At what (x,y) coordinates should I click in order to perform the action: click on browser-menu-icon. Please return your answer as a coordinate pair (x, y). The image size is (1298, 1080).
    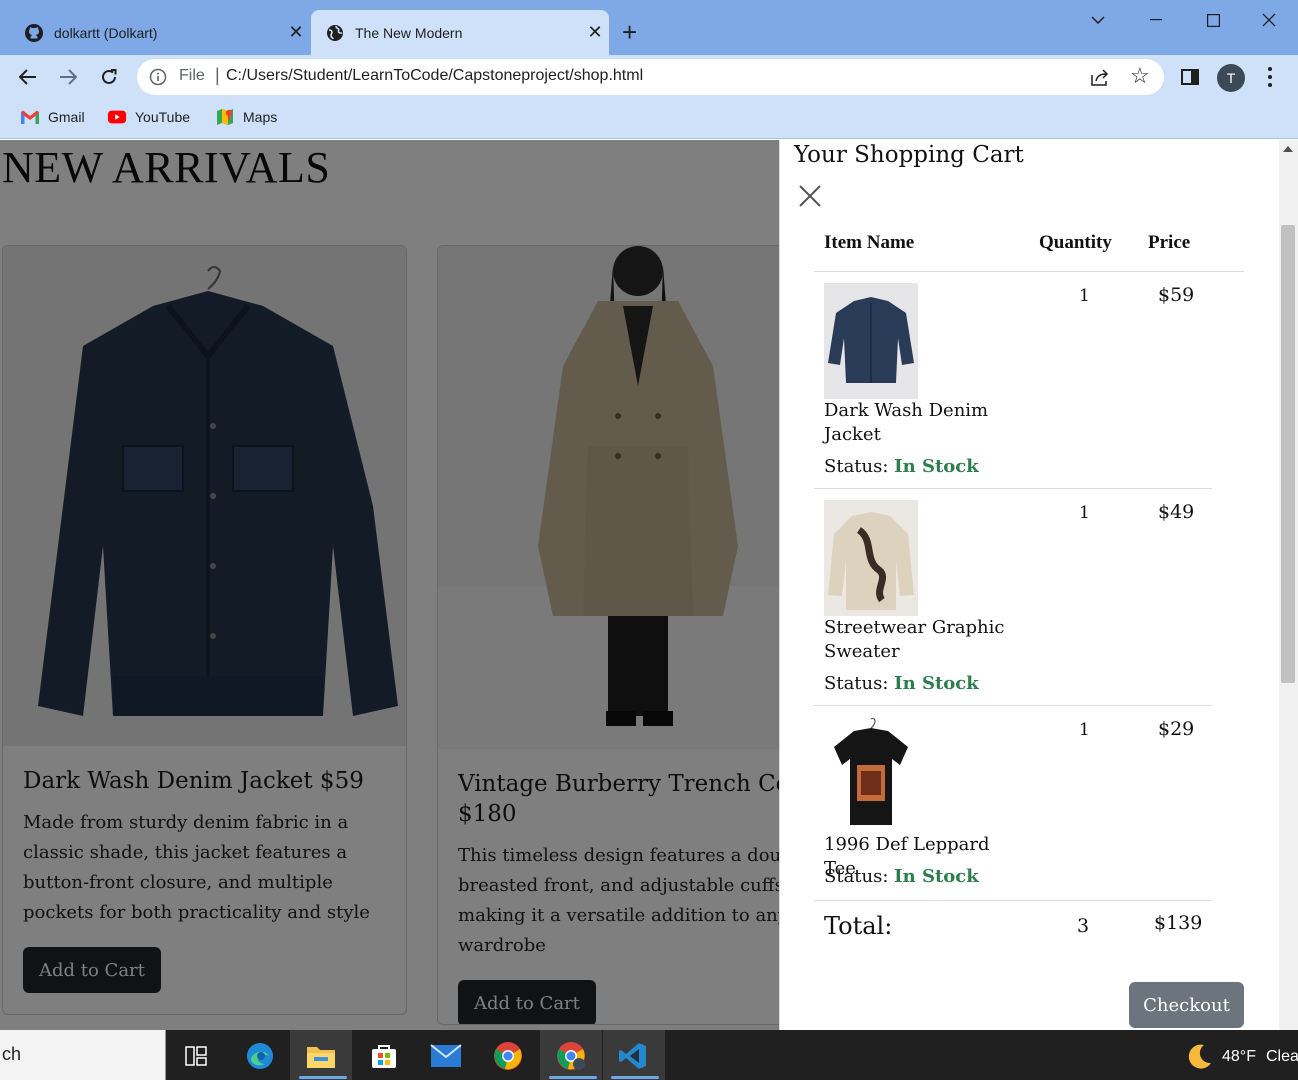
    Looking at the image, I should click on (1270, 77).